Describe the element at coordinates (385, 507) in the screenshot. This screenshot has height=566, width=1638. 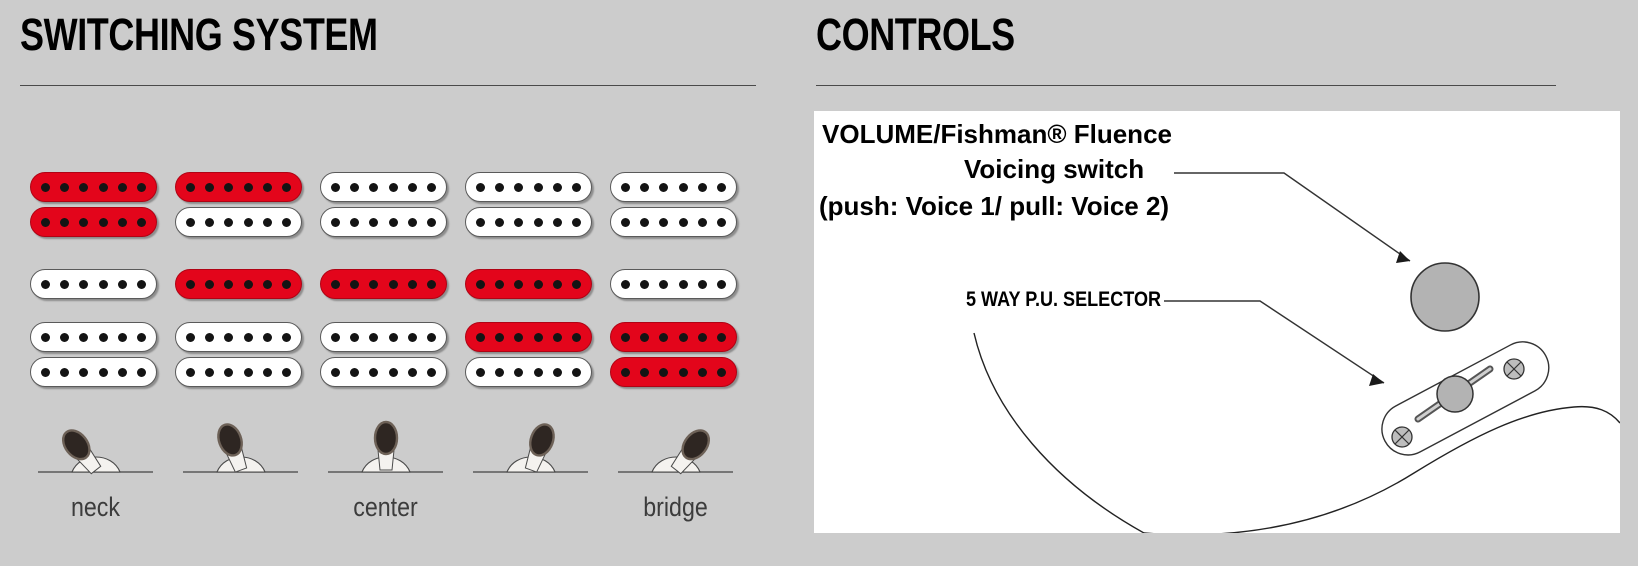
I see `position-label-center: center` at that location.